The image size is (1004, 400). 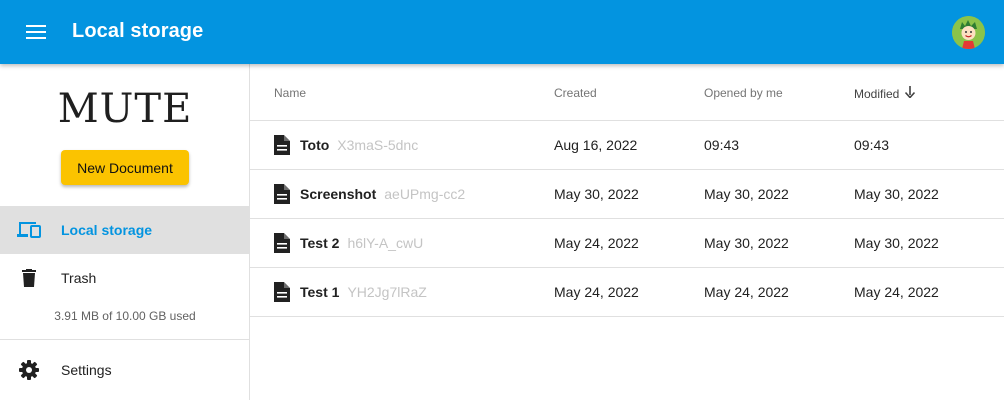 What do you see at coordinates (125, 109) in the screenshot?
I see `app-logo: MUTE` at bounding box center [125, 109].